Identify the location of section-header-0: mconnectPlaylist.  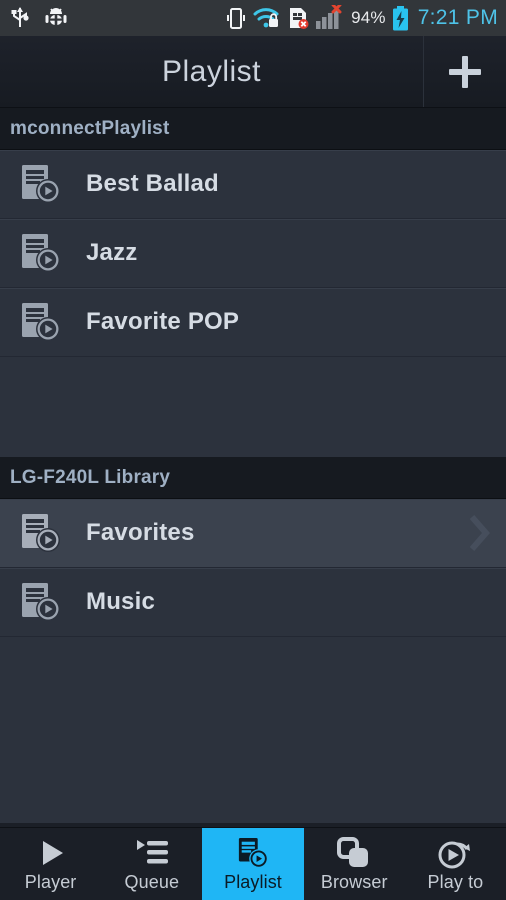
(253, 129).